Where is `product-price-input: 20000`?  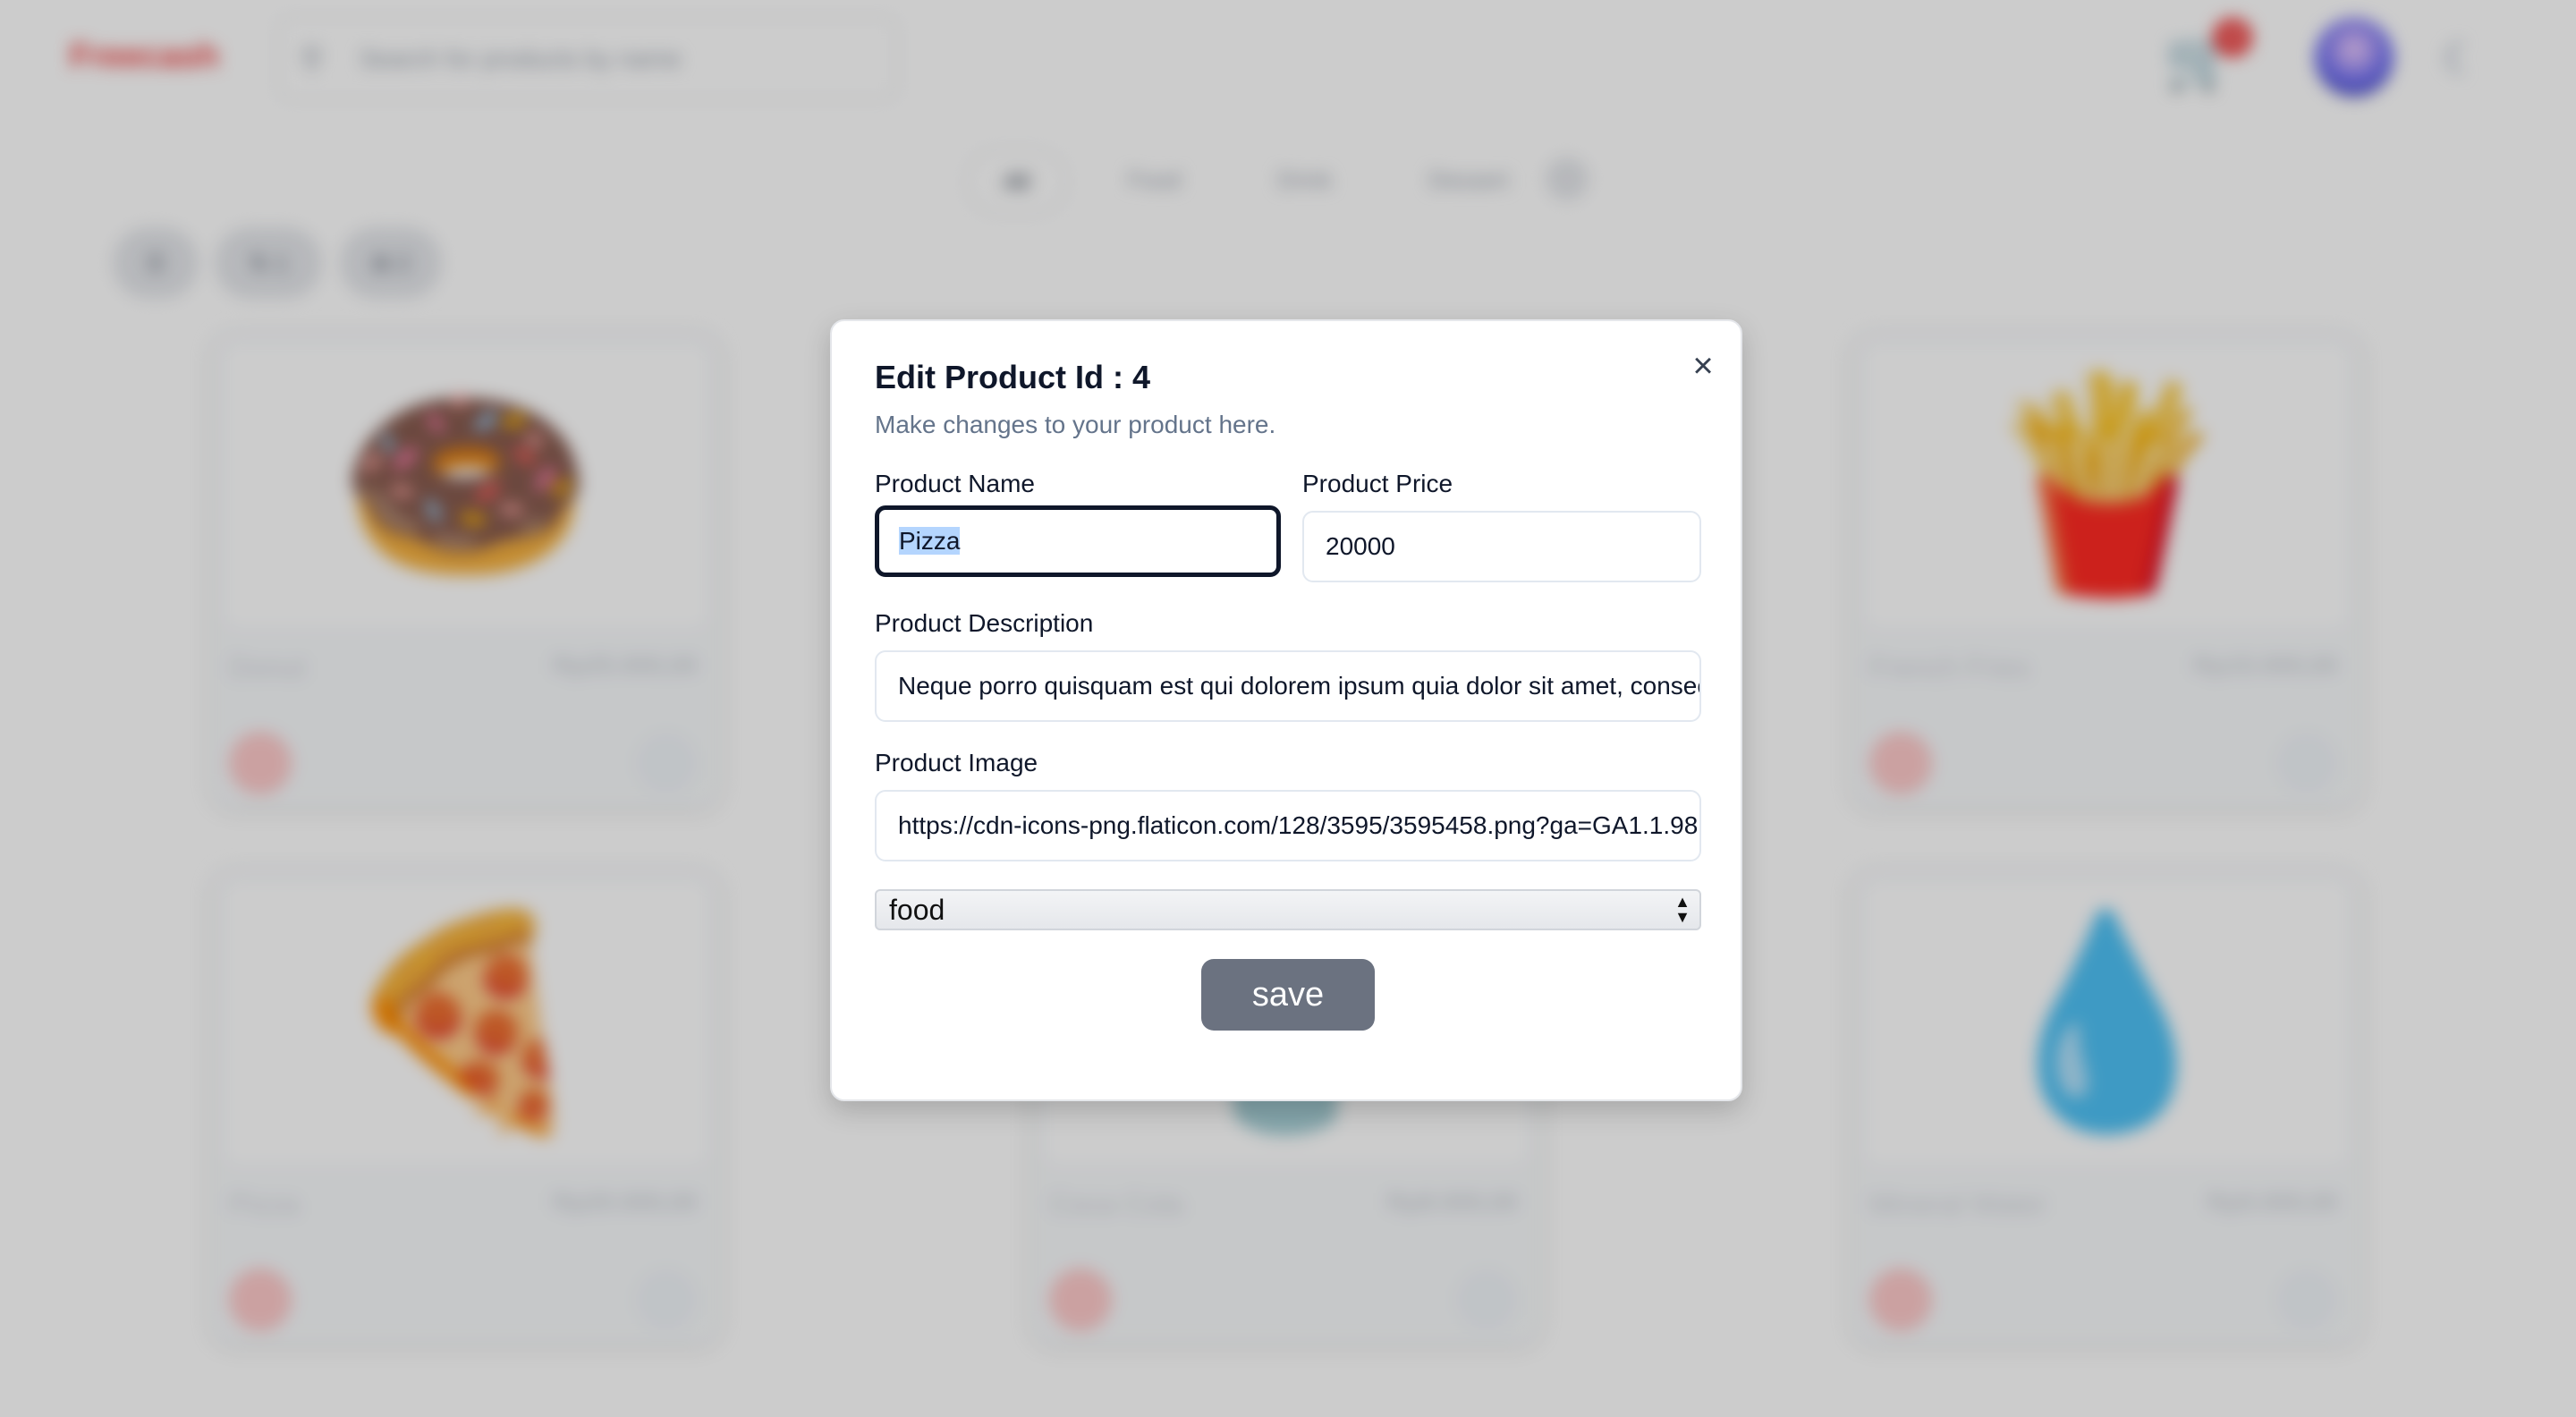 product-price-input: 20000 is located at coordinates (1501, 546).